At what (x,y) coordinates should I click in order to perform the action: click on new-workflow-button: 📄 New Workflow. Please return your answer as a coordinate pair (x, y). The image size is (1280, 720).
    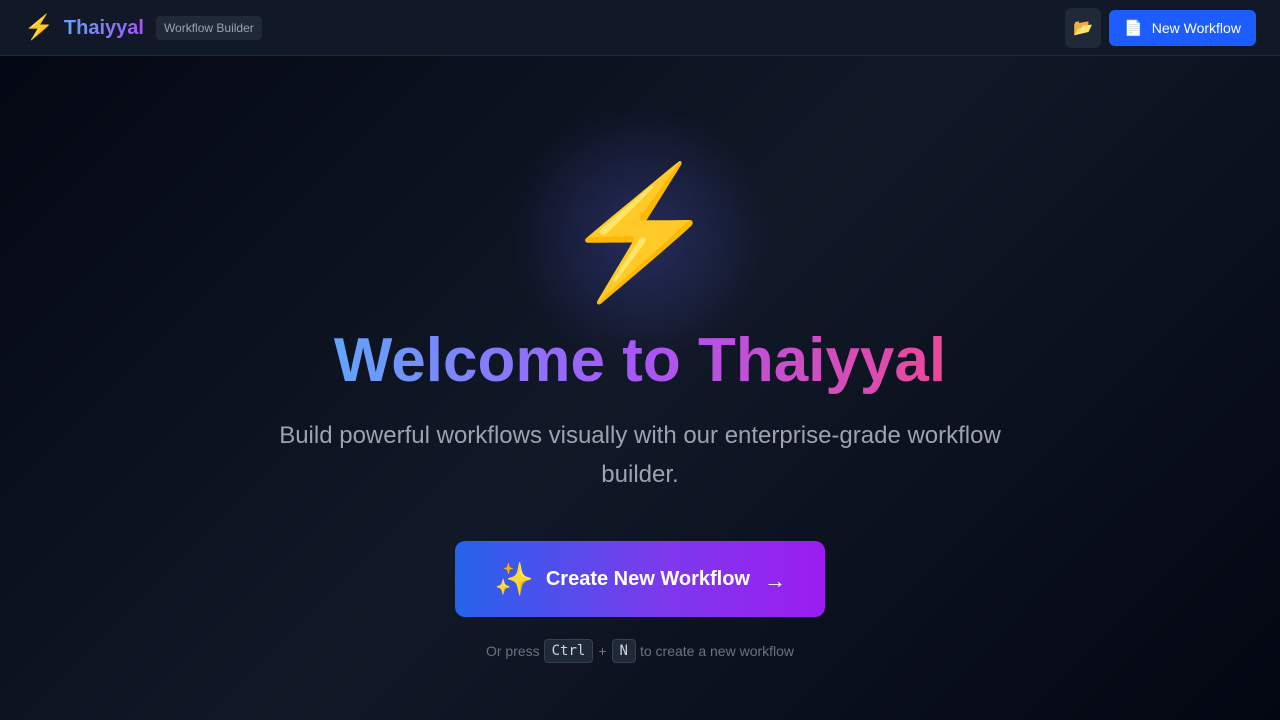
    Looking at the image, I should click on (1182, 28).